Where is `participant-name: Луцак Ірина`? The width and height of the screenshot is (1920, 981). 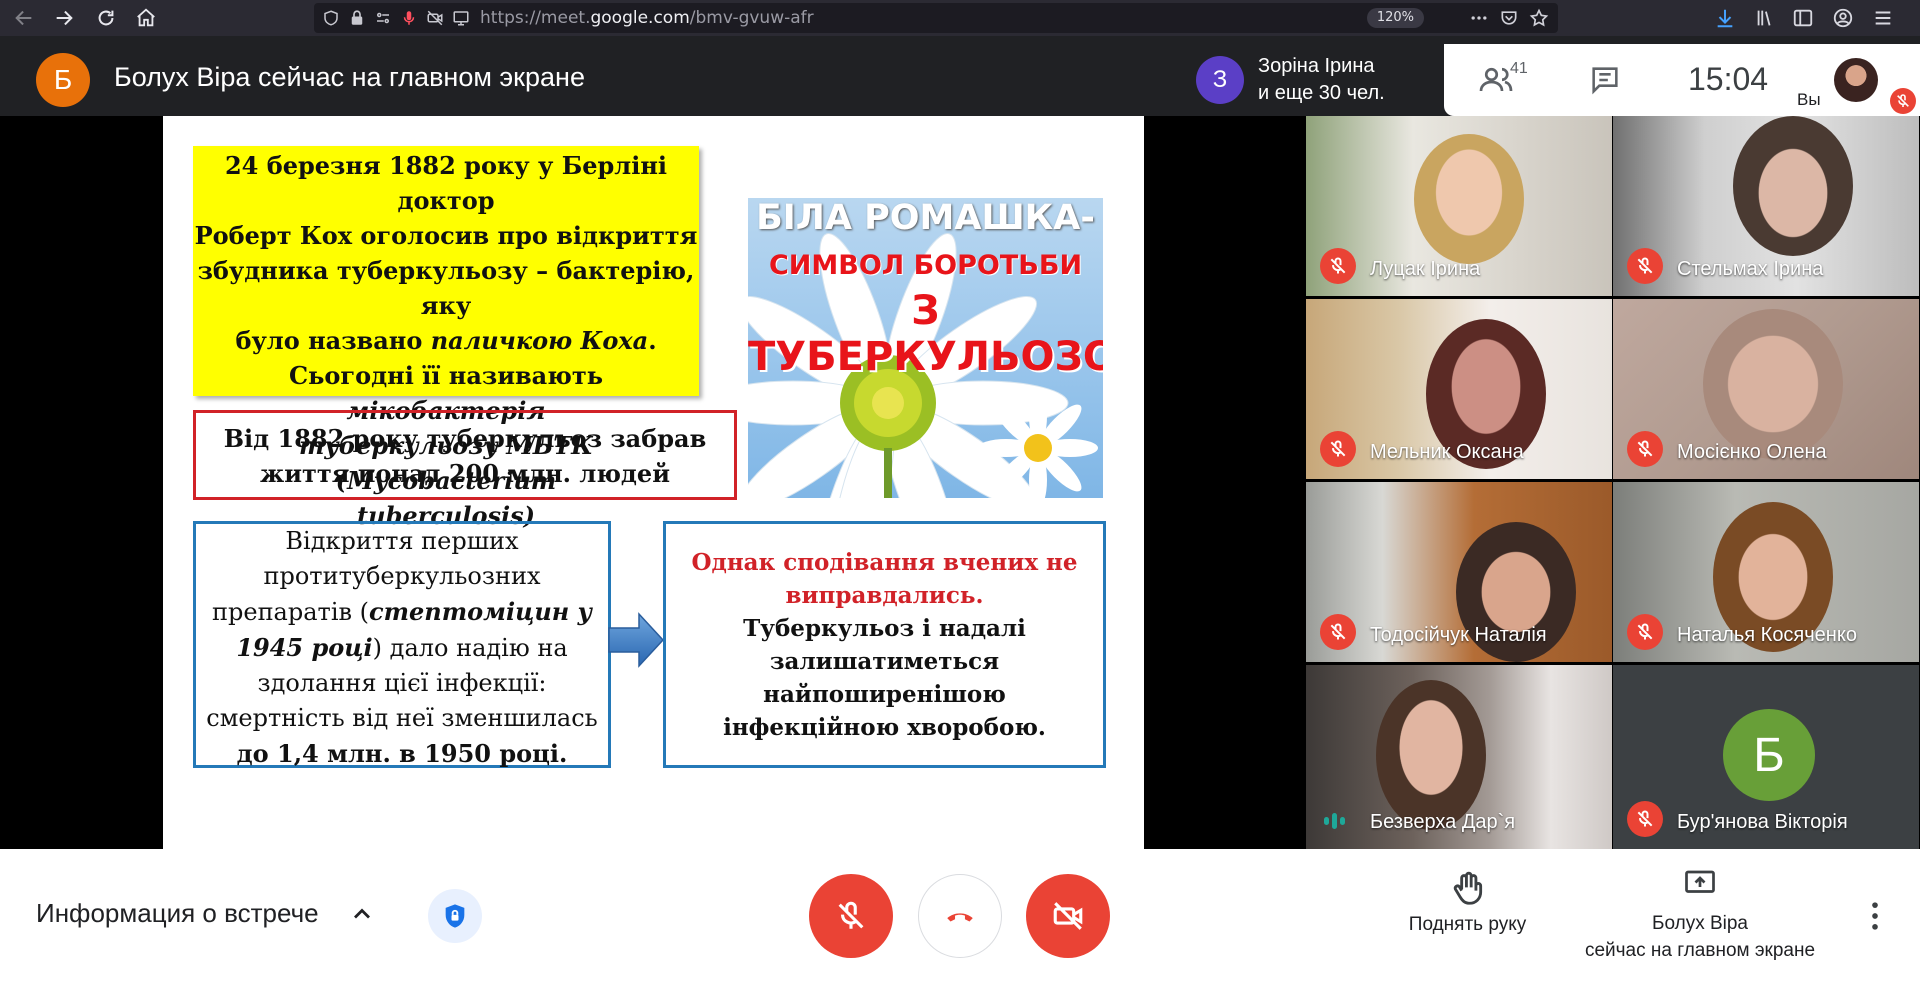
participant-name: Луцак Ірина is located at coordinates (1425, 269).